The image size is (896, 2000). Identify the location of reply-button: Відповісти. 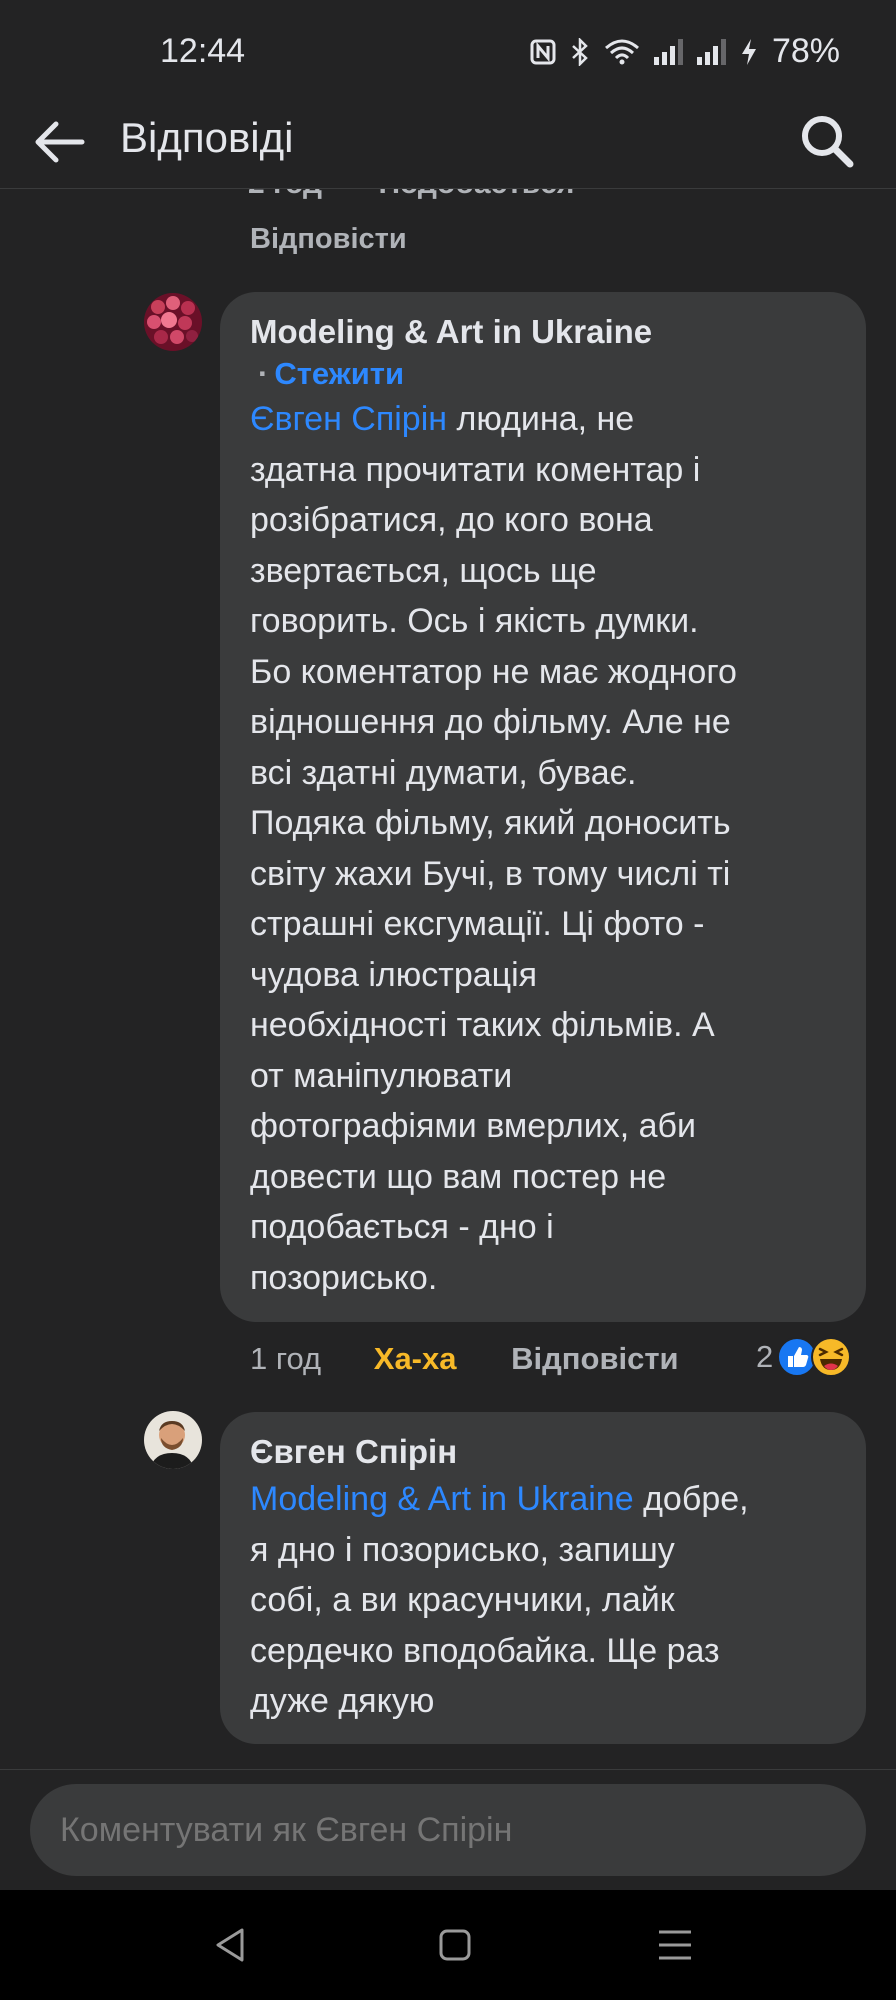
(595, 1358).